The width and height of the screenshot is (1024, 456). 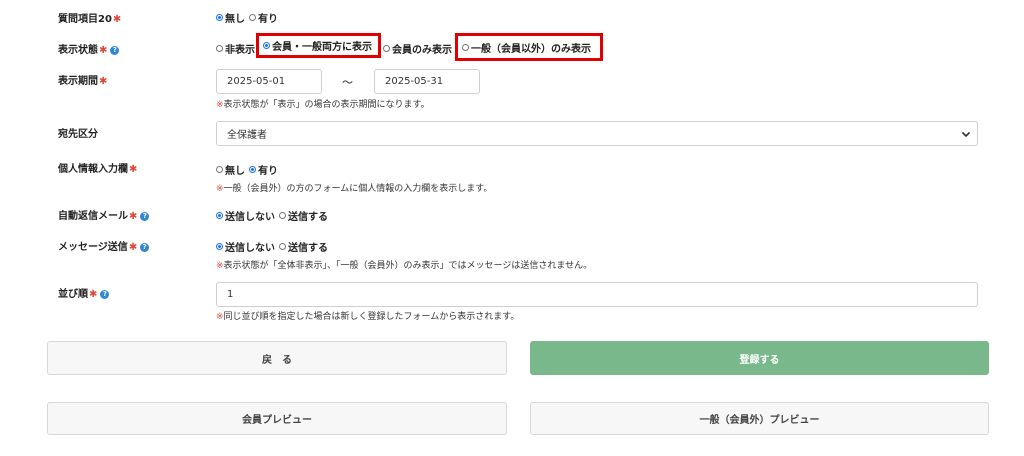 I want to click on display-period-label: 表示期間✱, so click(x=83, y=81).